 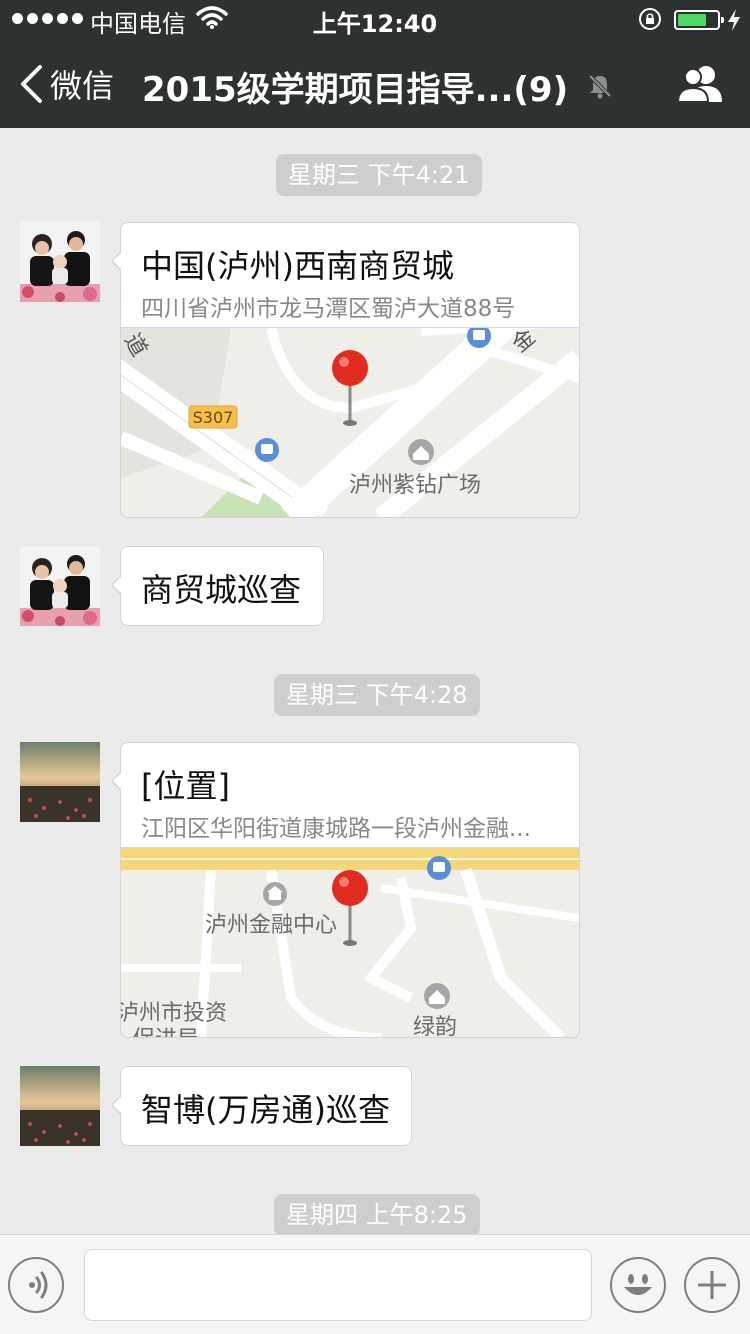 I want to click on emoji-icon, so click(x=638, y=1284).